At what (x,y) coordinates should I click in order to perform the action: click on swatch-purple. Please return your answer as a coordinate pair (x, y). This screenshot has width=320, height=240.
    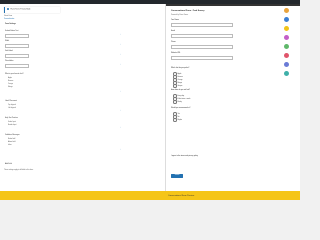
    Looking at the image, I should click on (286, 37).